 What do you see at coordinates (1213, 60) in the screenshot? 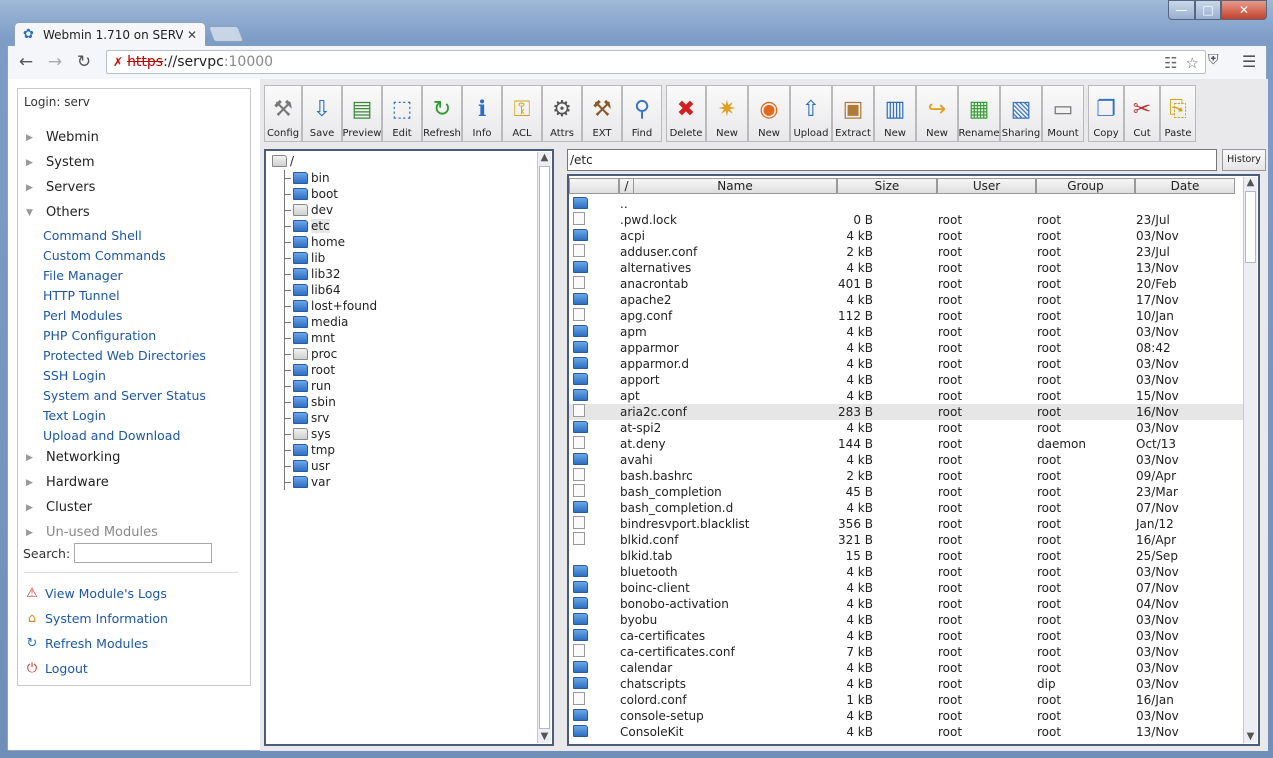
I see `extension-shield-icon: ⛨` at bounding box center [1213, 60].